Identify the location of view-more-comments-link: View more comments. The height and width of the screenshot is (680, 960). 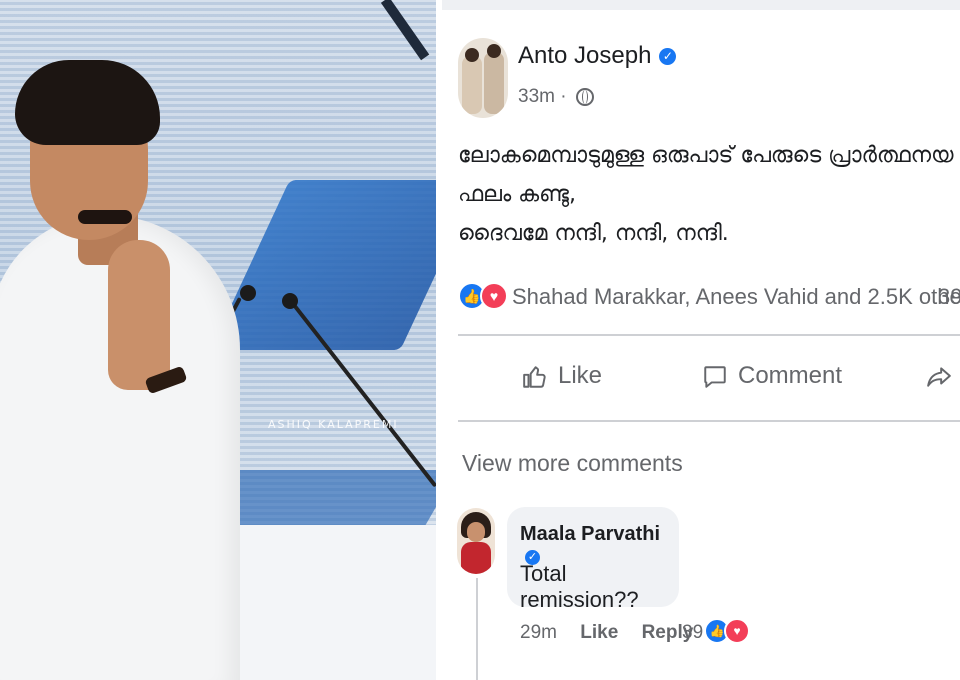
(572, 463).